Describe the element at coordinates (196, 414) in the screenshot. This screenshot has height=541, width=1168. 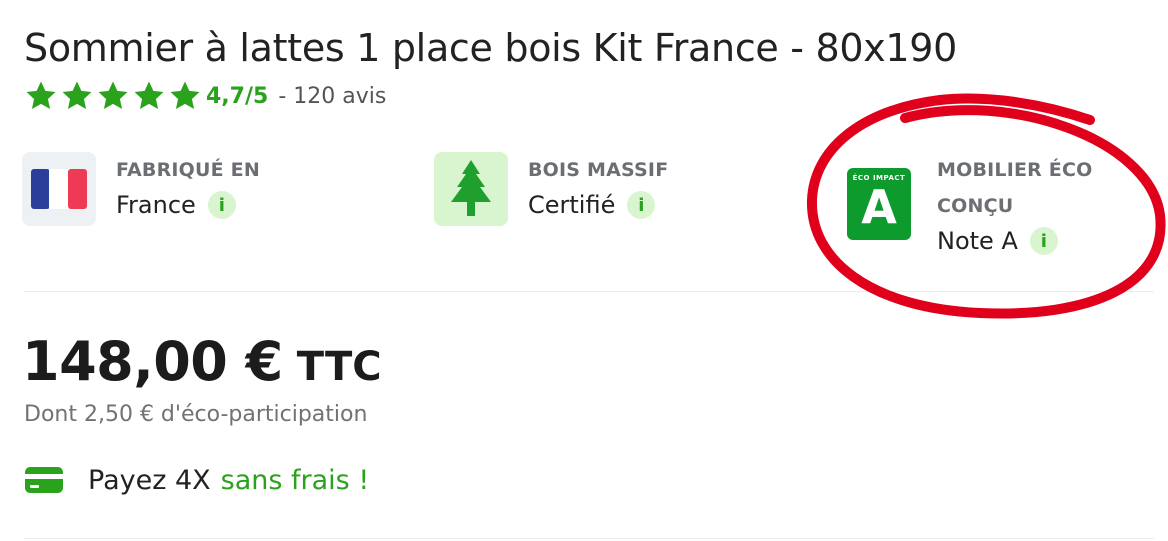
I see `eco-participation: Dont 2,50 € d'éco-participation` at that location.